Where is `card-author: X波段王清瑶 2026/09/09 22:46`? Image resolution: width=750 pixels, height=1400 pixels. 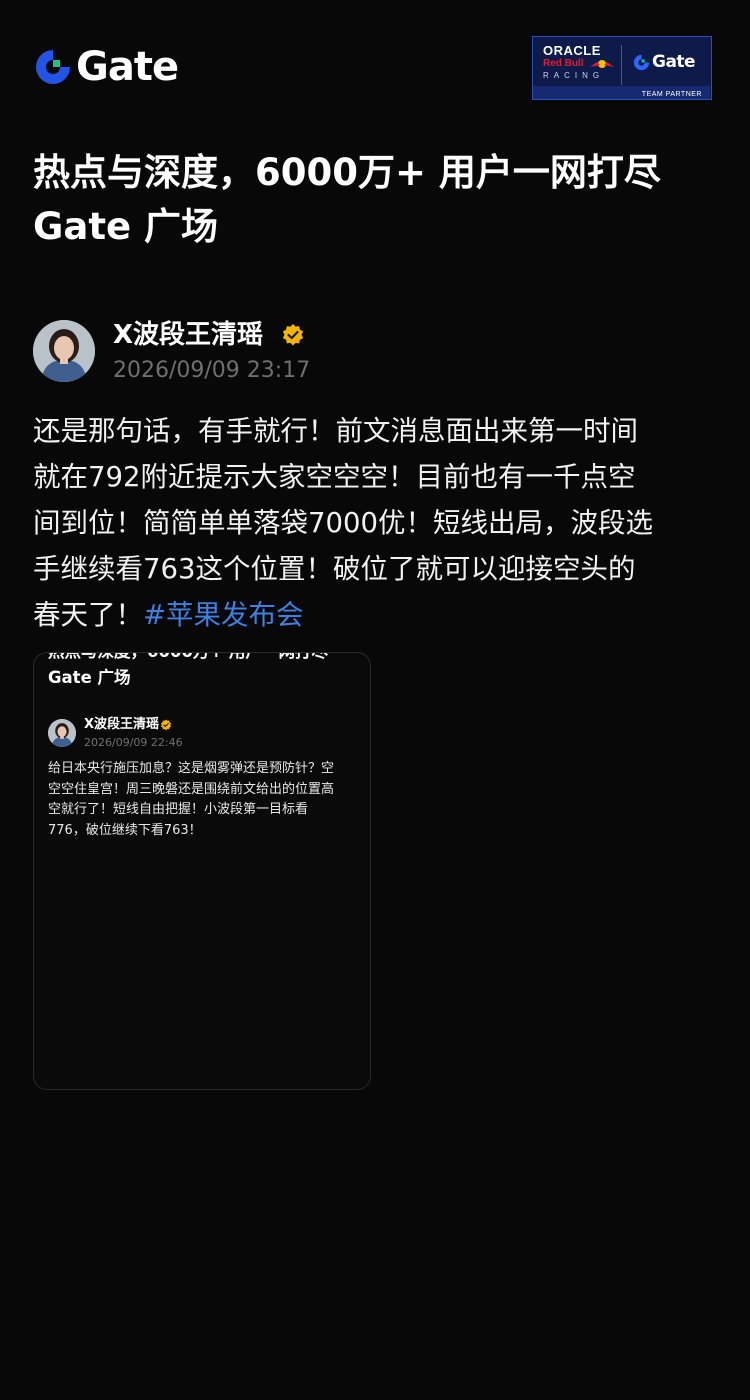 card-author: X波段王清瑶 2026/09/09 22:46 is located at coordinates (203, 734).